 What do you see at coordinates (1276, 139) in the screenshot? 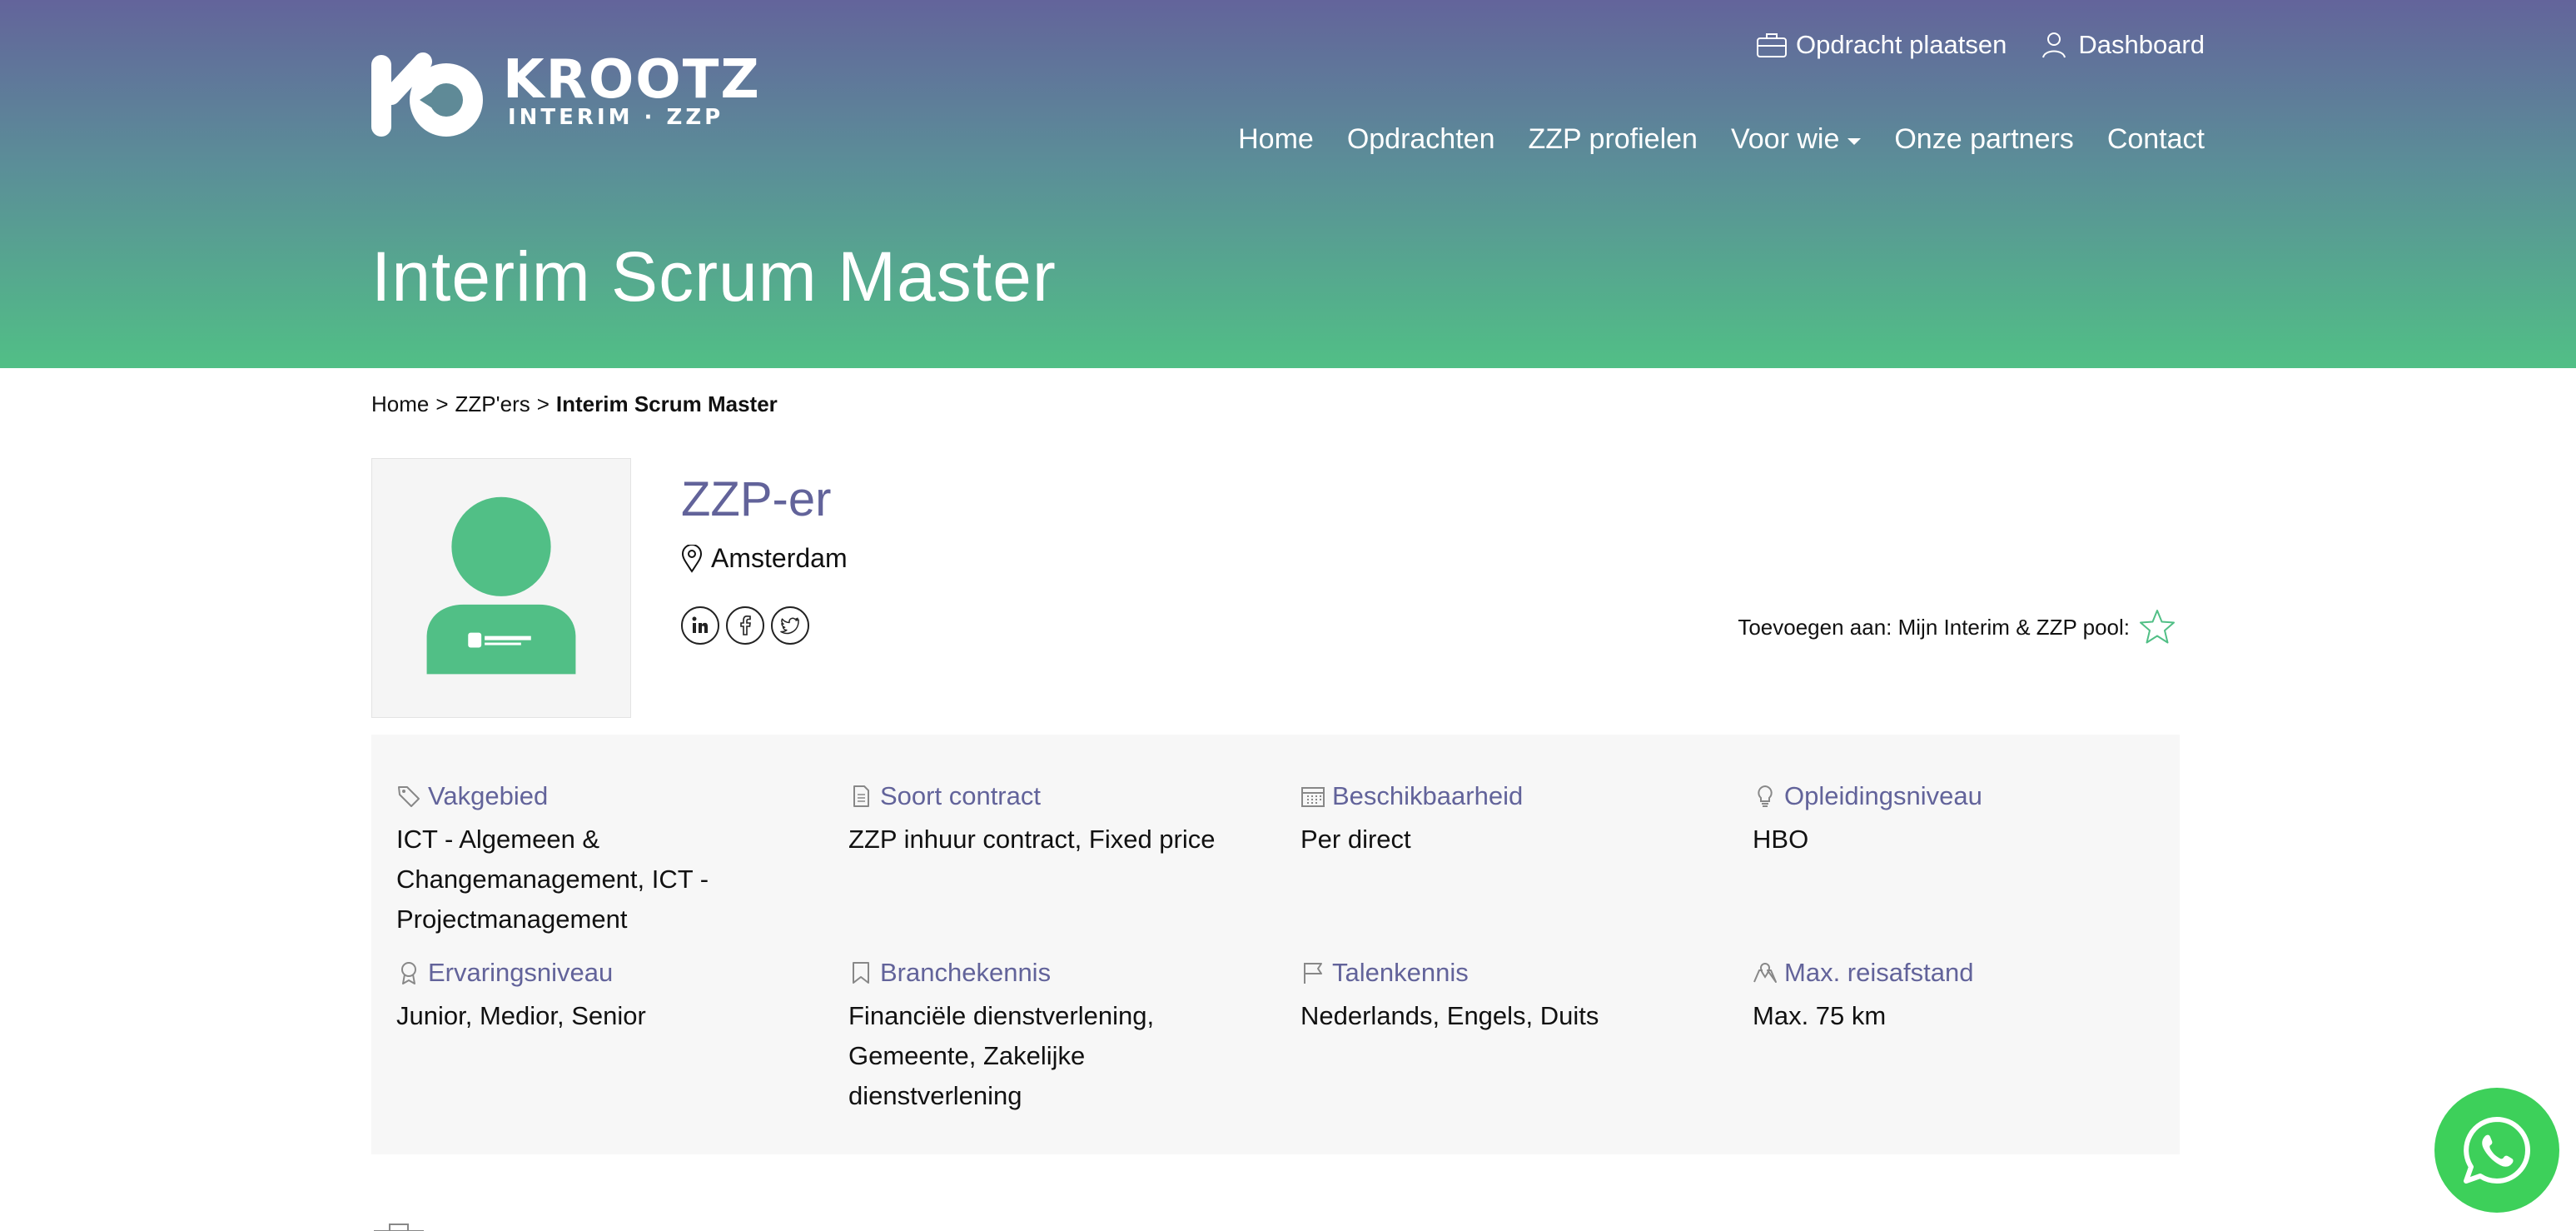
I see `nav-item-home: Home` at bounding box center [1276, 139].